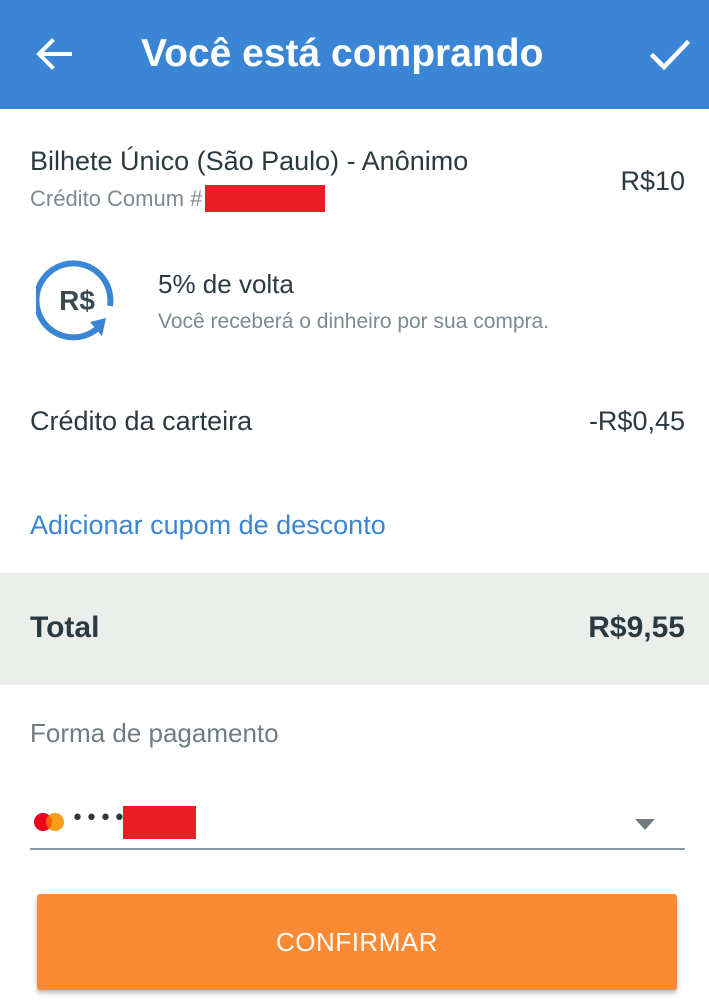 The height and width of the screenshot is (1007, 709). Describe the element at coordinates (354, 321) in the screenshot. I see `cashback-description: Você receberá o dinheiro por sua compra.` at that location.